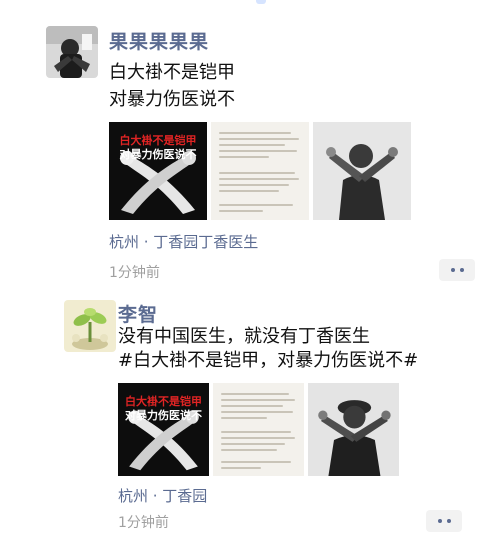 The image size is (500, 539). Describe the element at coordinates (183, 241) in the screenshot. I see `post-location: 杭州 · 丁香园丁香医生` at that location.